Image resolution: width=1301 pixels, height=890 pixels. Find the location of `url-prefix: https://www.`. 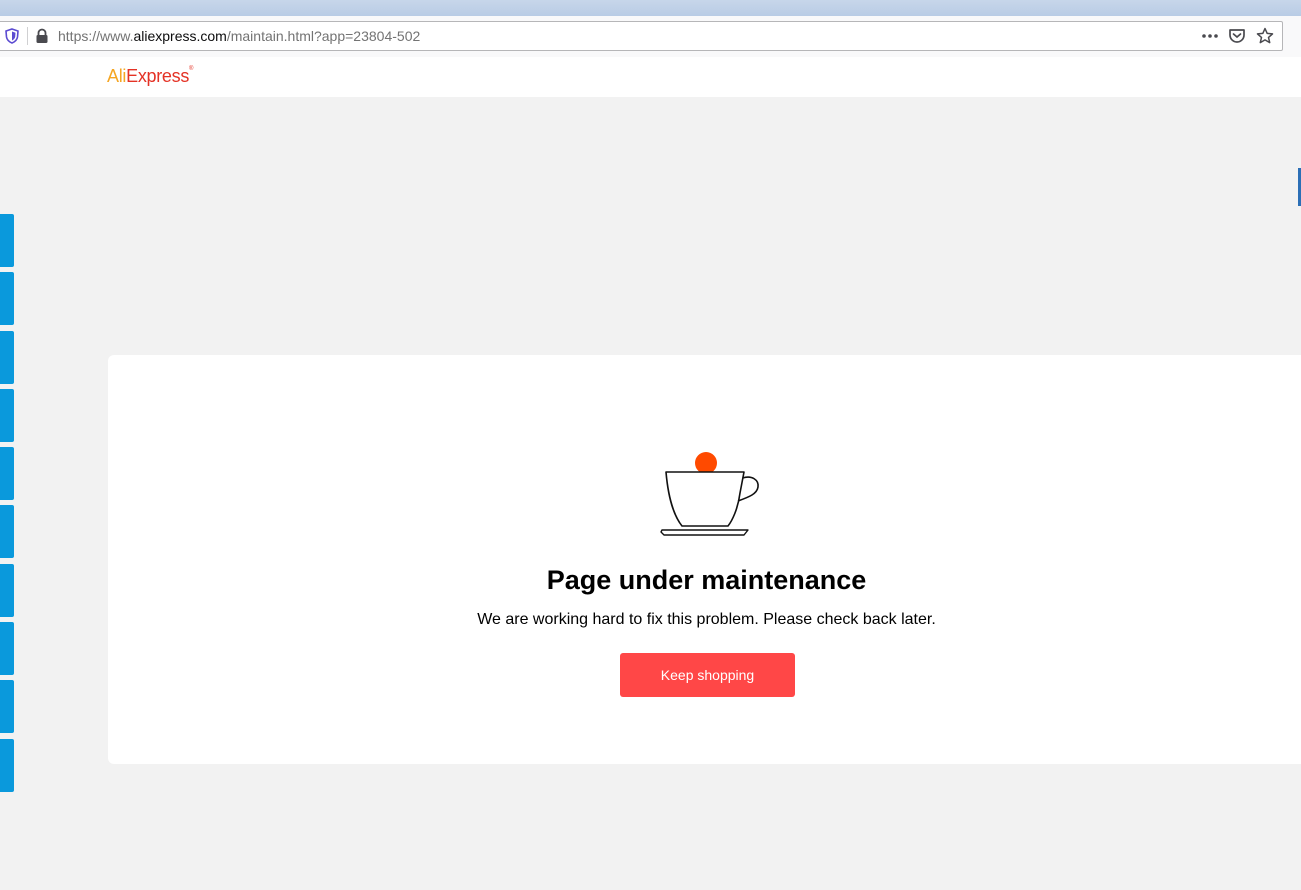

url-prefix: https://www. is located at coordinates (96, 36).